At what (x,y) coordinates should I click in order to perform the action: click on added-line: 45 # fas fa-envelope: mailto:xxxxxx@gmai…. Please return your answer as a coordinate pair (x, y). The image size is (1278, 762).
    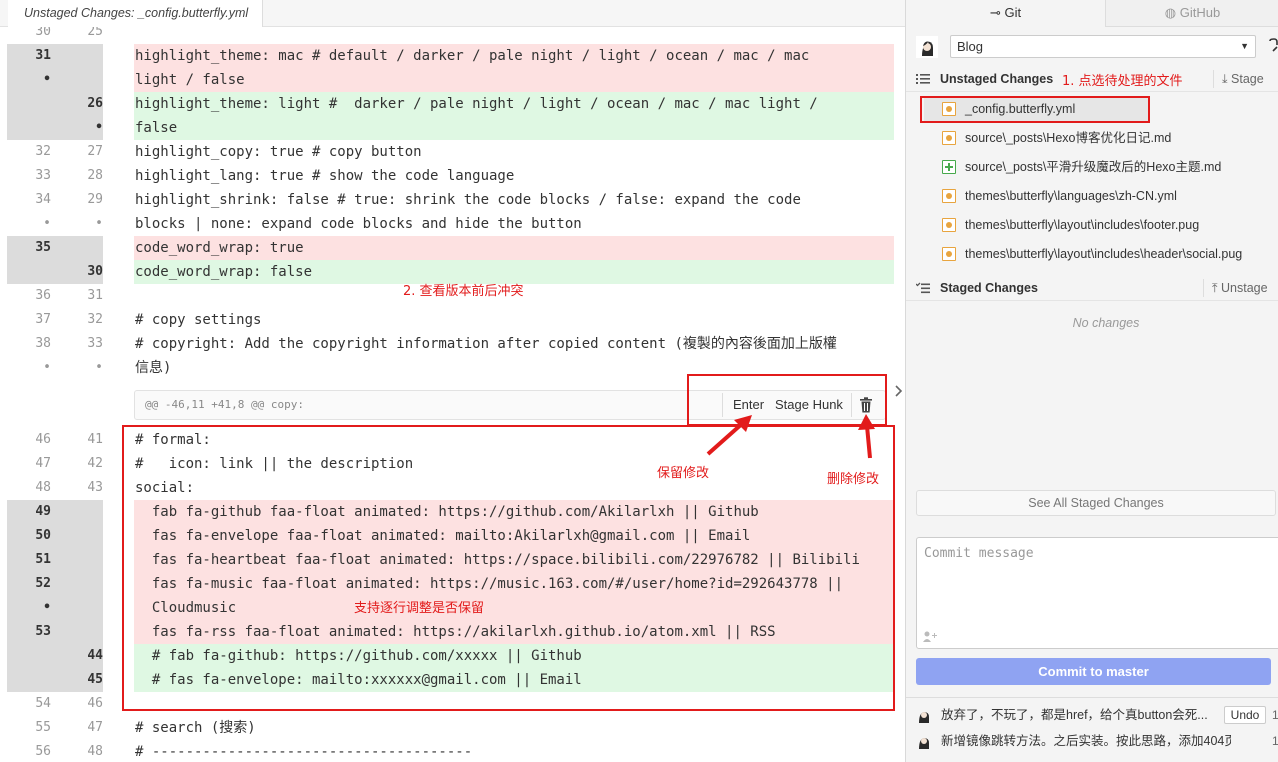
    Looking at the image, I should click on (452, 680).